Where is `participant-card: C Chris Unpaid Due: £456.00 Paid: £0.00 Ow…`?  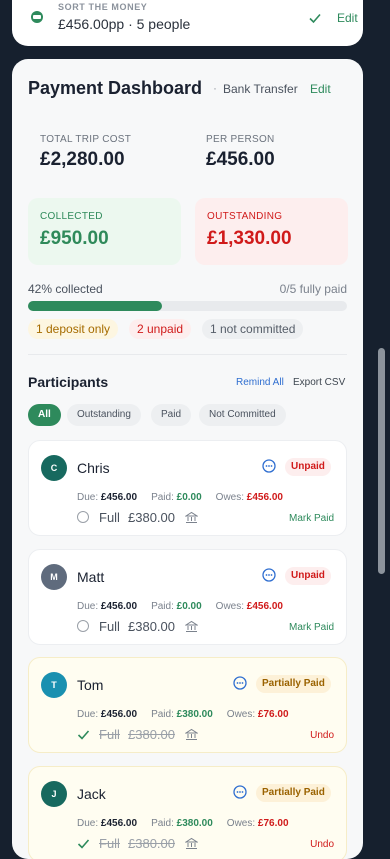
participant-card: C Chris Unpaid Due: £456.00 Paid: £0.00 Ow… is located at coordinates (187, 488).